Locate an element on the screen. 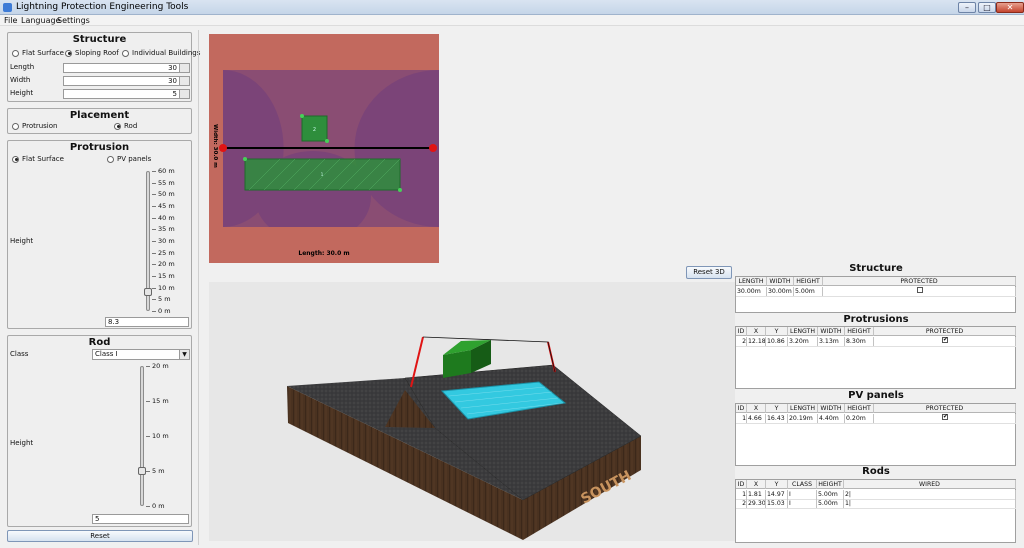 The width and height of the screenshot is (1024, 548). menu-settings: Settings is located at coordinates (73, 20).